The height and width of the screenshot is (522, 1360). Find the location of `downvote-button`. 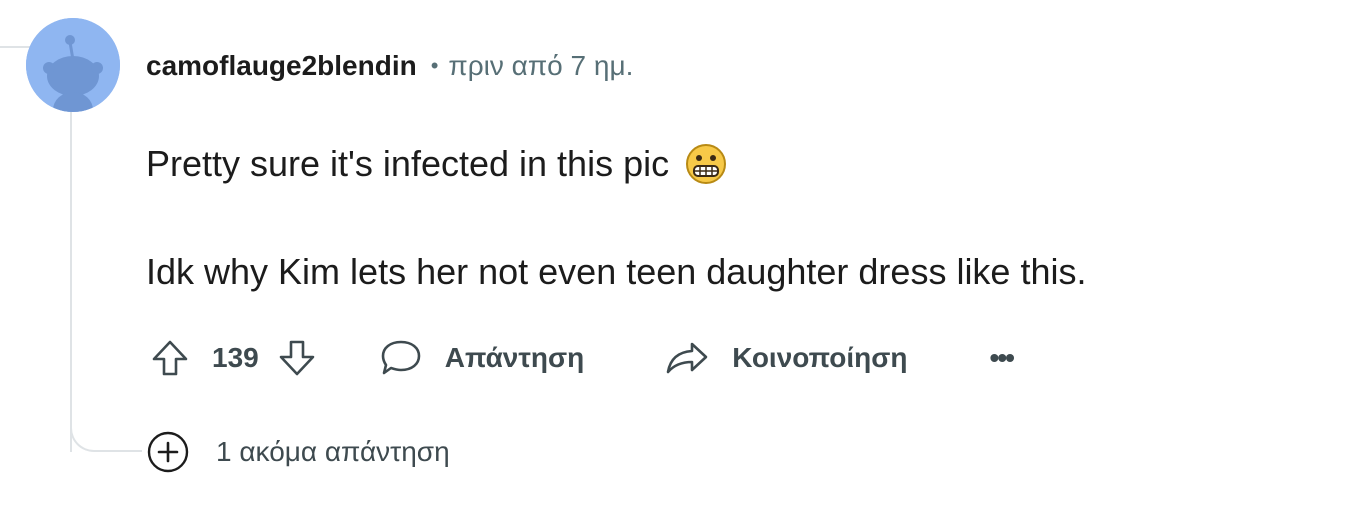

downvote-button is located at coordinates (297, 358).